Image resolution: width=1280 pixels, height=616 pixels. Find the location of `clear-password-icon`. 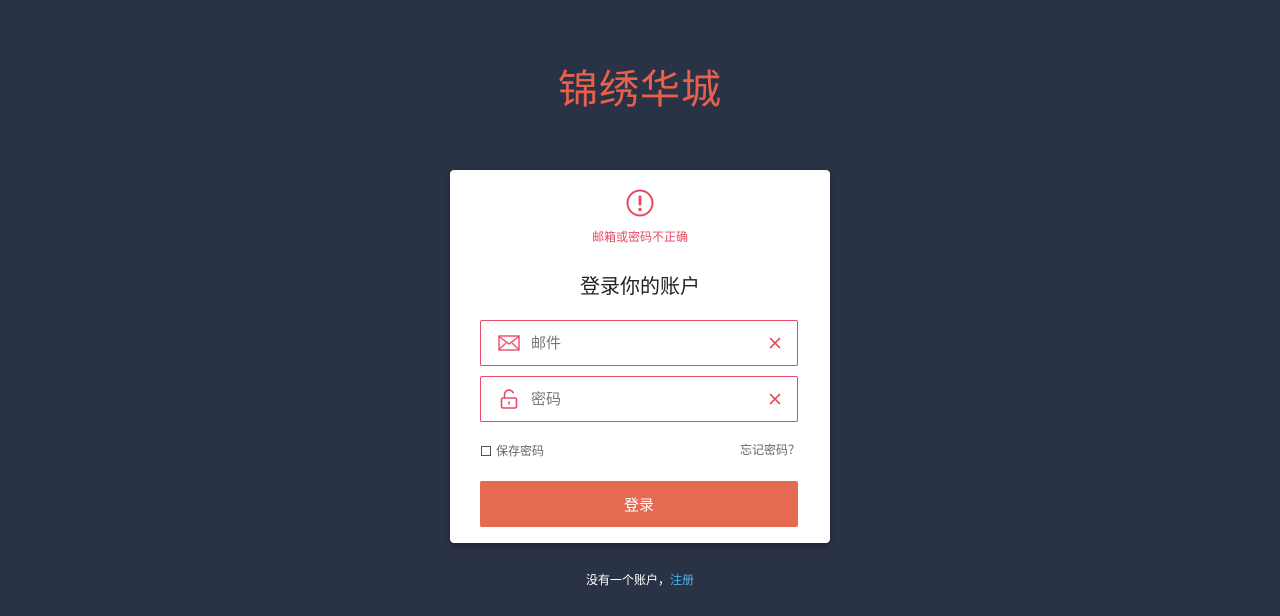

clear-password-icon is located at coordinates (775, 399).